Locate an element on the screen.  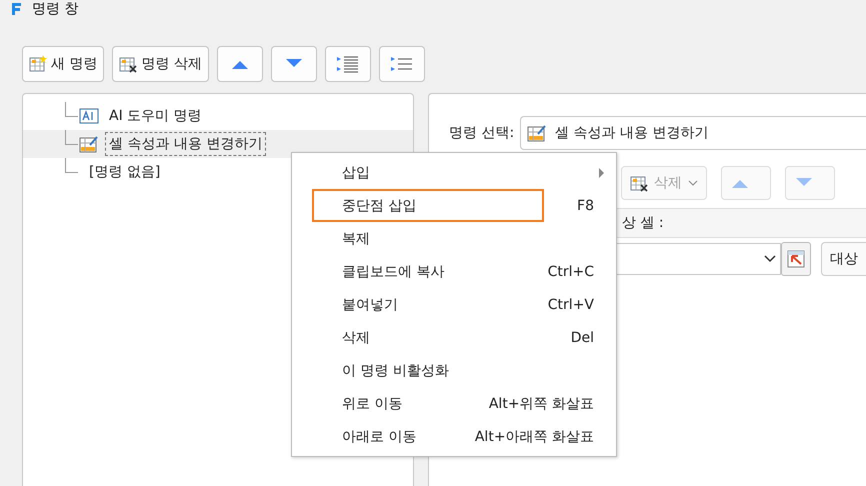
menu-item: 삽입 is located at coordinates (454, 172).